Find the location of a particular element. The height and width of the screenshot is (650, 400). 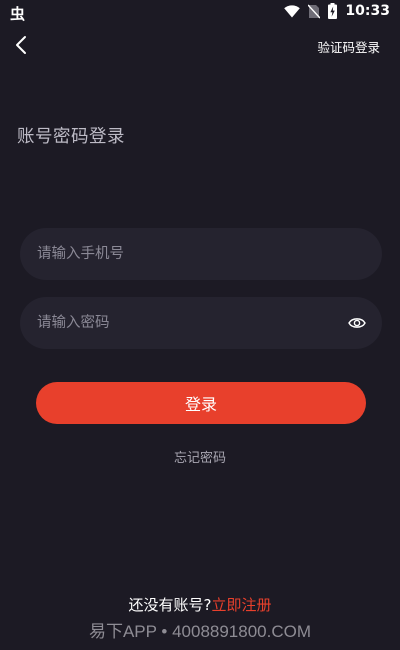

back-button is located at coordinates (22, 45).